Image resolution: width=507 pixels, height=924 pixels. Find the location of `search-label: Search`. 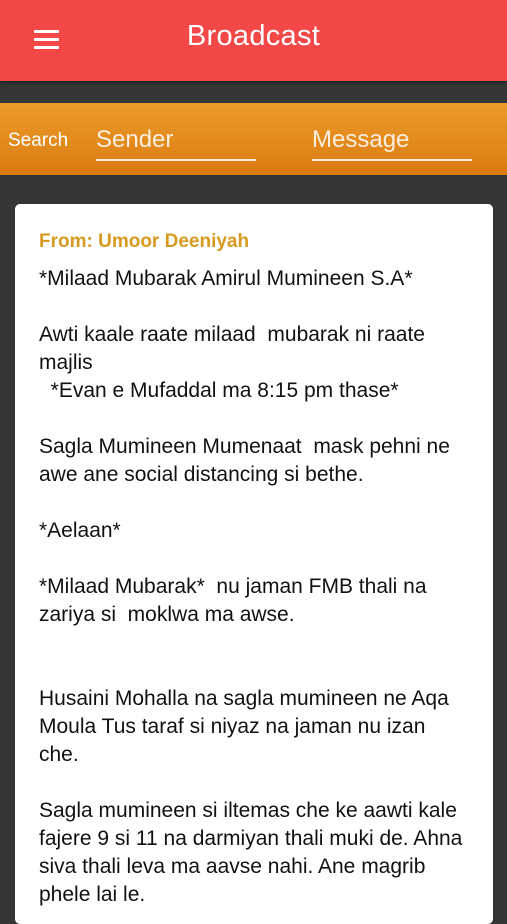

search-label: Search is located at coordinates (38, 140).